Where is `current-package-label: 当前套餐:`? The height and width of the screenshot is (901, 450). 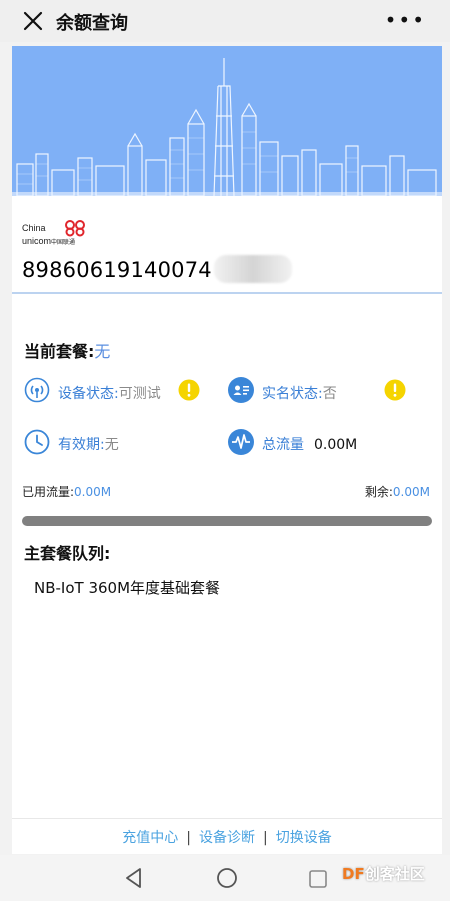
current-package-label: 当前套餐: is located at coordinates (59, 351).